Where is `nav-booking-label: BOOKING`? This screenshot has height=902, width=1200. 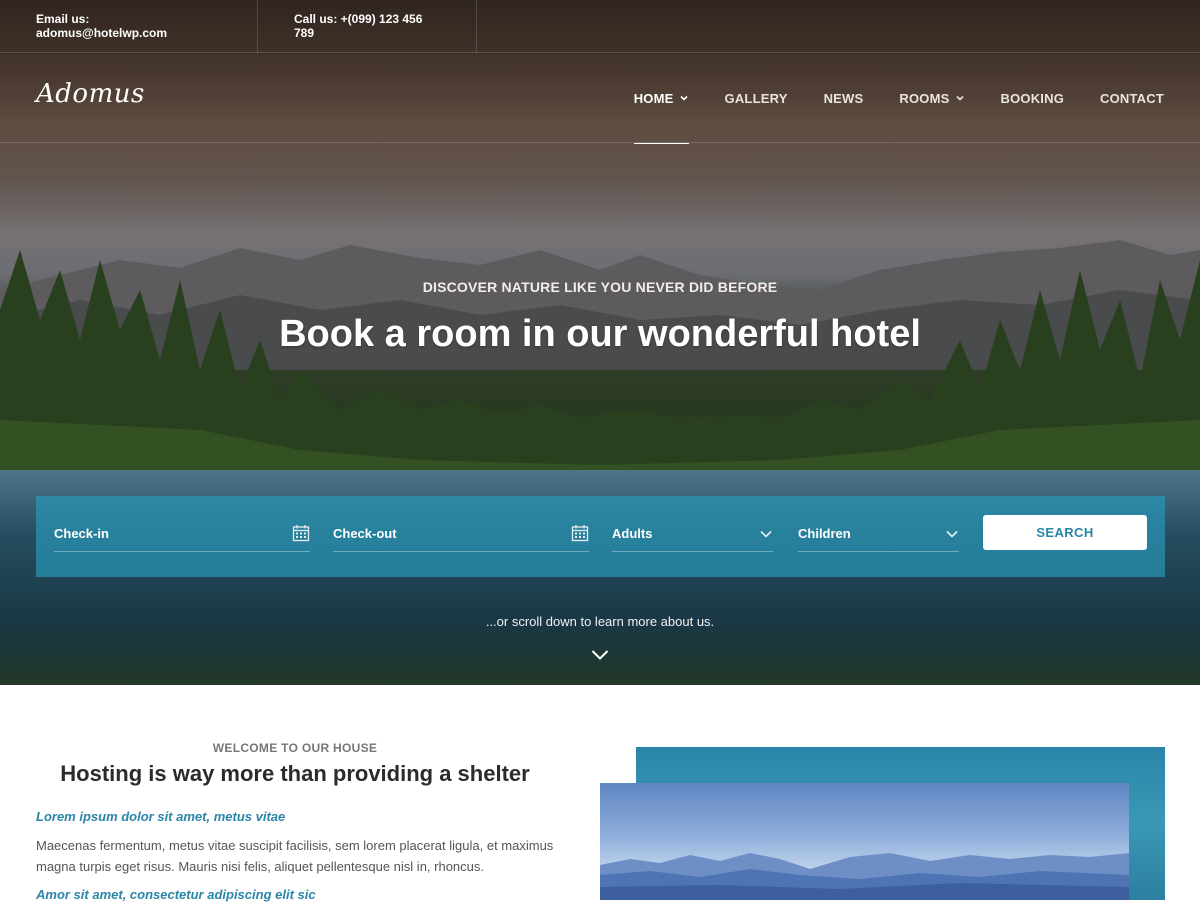 nav-booking-label: BOOKING is located at coordinates (1032, 98).